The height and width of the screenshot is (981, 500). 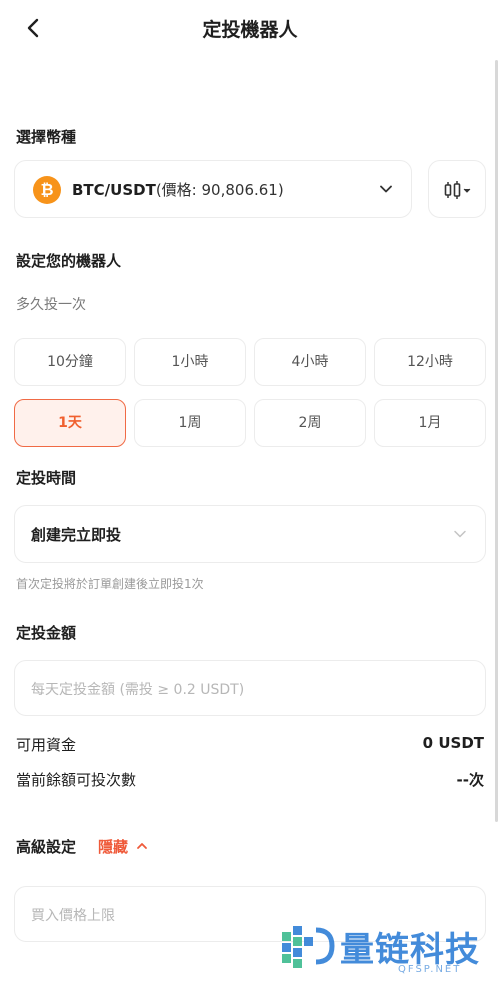 I want to click on freq-option-1day-selected: 1天, so click(x=70, y=423).